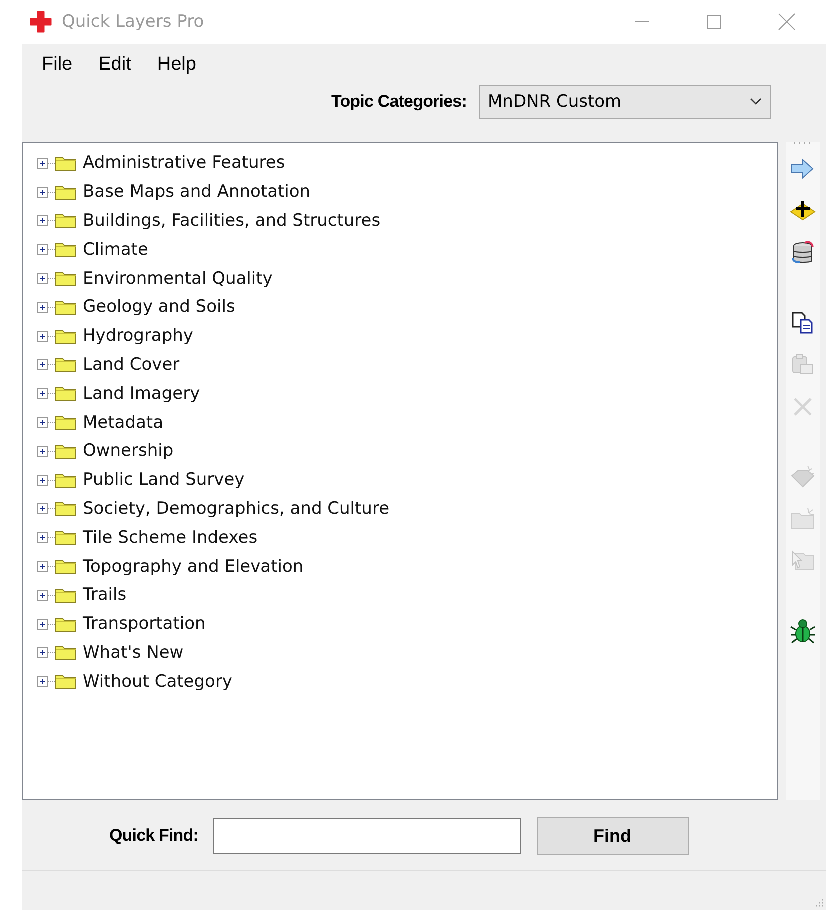 This screenshot has width=826, height=910. What do you see at coordinates (178, 278) in the screenshot?
I see `tree-item: Environmental Quality` at bounding box center [178, 278].